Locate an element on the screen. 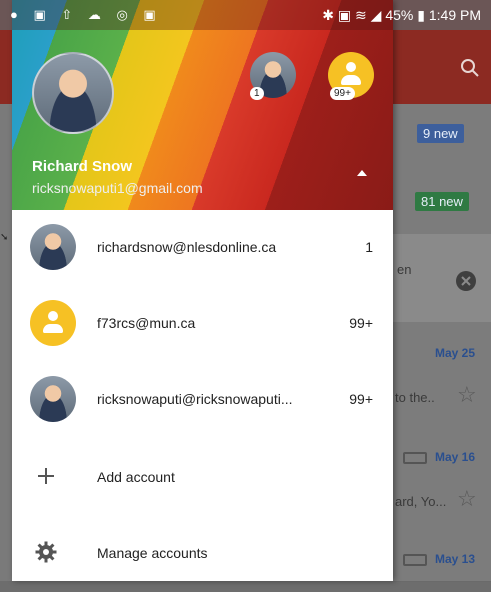  account-email: richardsnow@nlesdonline.ca is located at coordinates (187, 247).